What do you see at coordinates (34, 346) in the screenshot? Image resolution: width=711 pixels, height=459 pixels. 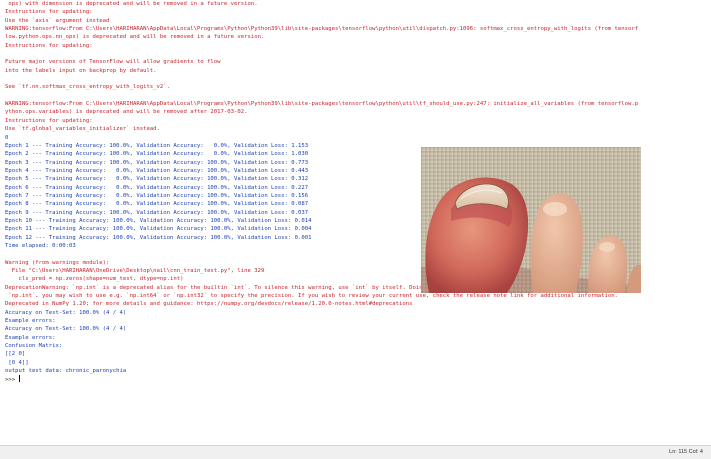 I see `stdout-line: Confusion Matrix:` at bounding box center [34, 346].